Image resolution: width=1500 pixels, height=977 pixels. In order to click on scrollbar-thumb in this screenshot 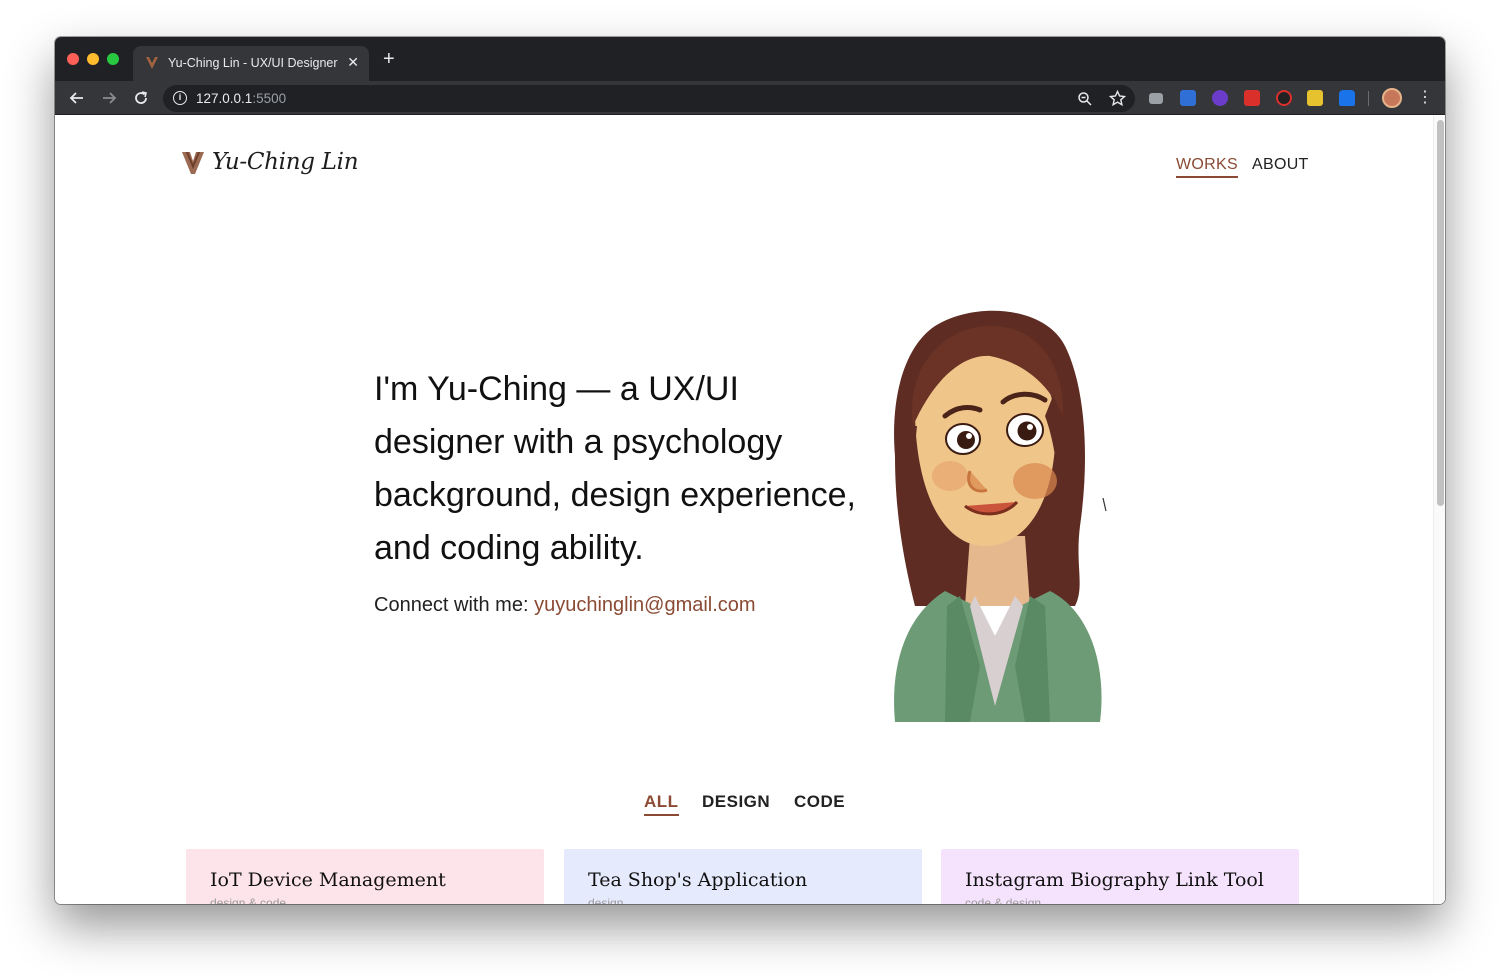, I will do `click(1440, 313)`.